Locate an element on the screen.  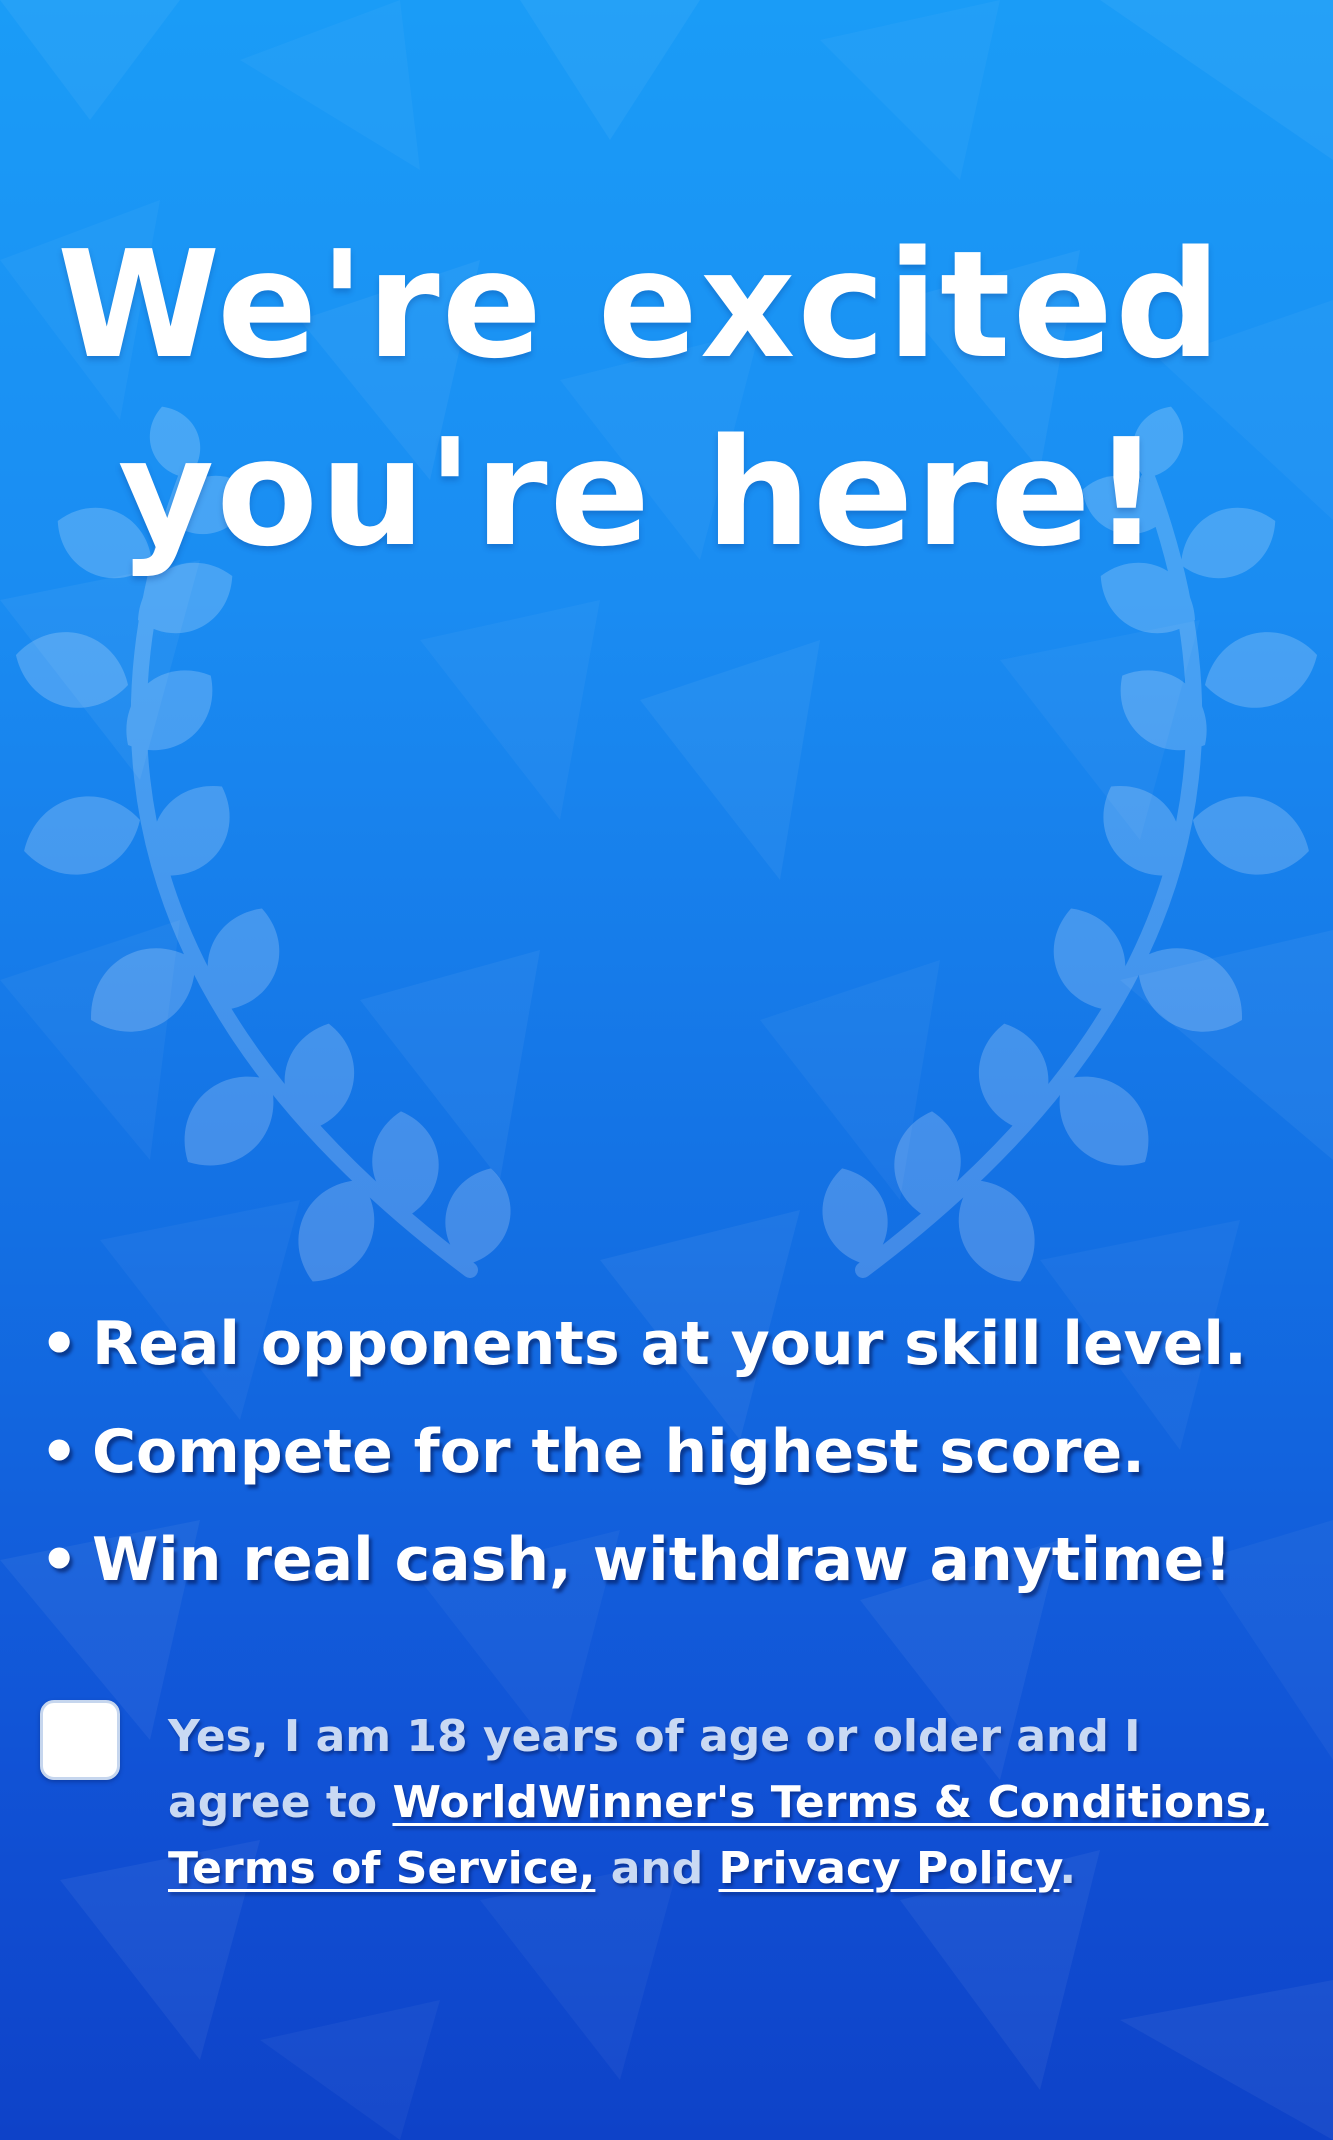
terms-conditions-link: WorldWinner's Terms & Conditions, is located at coordinates (830, 1802).